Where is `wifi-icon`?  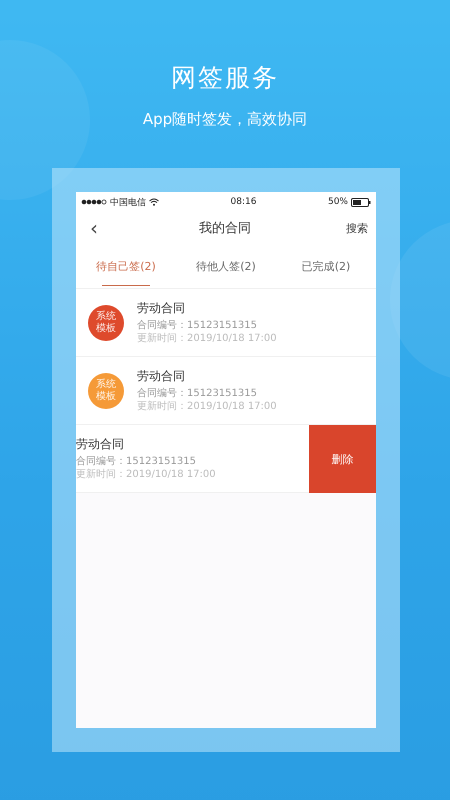
wifi-icon is located at coordinates (154, 202).